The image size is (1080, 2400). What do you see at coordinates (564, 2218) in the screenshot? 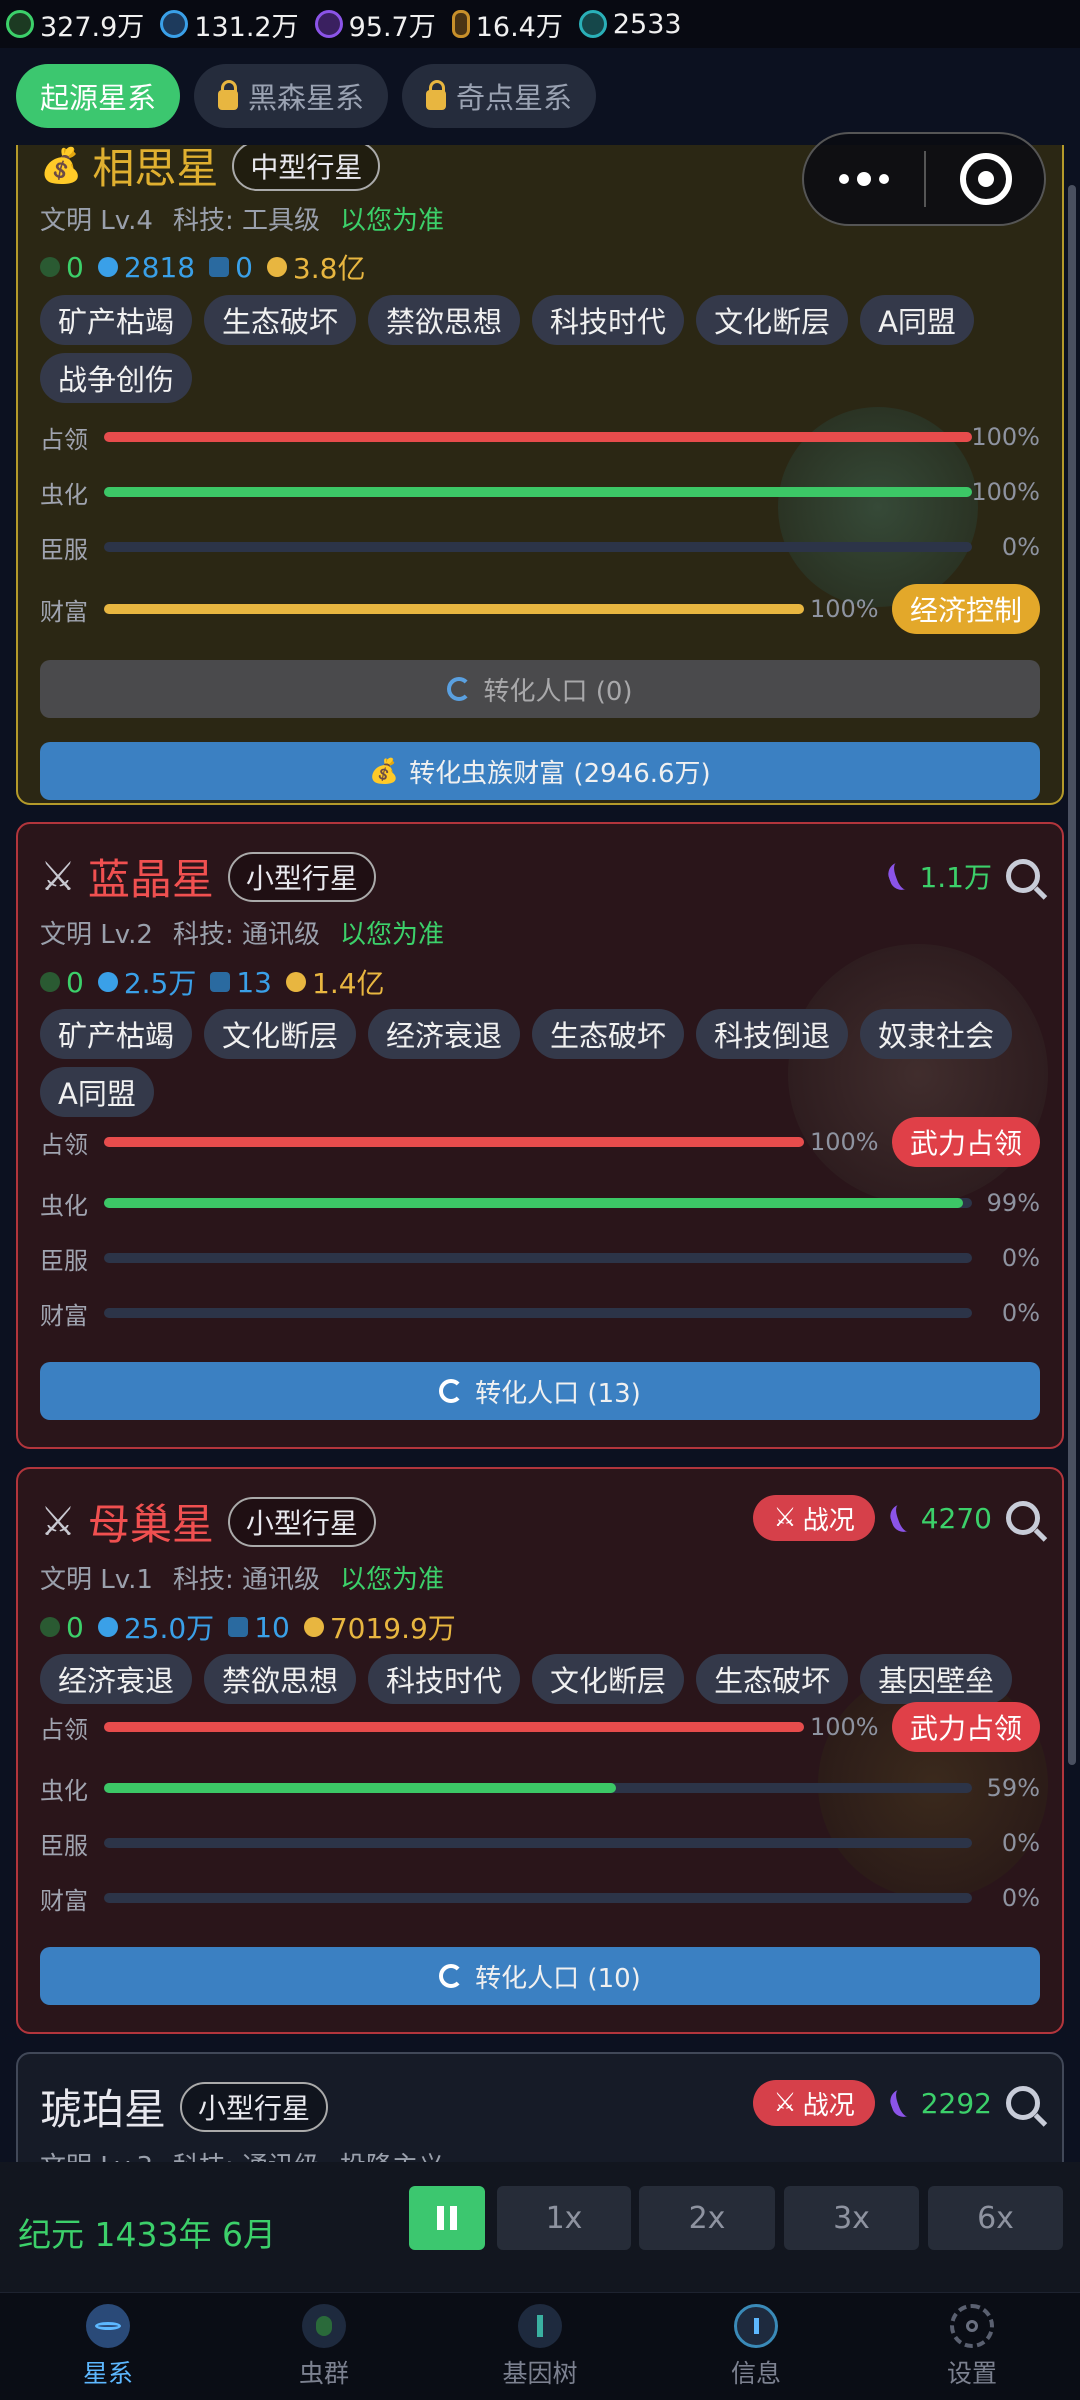
I see `speed-1x-button: 1x` at bounding box center [564, 2218].